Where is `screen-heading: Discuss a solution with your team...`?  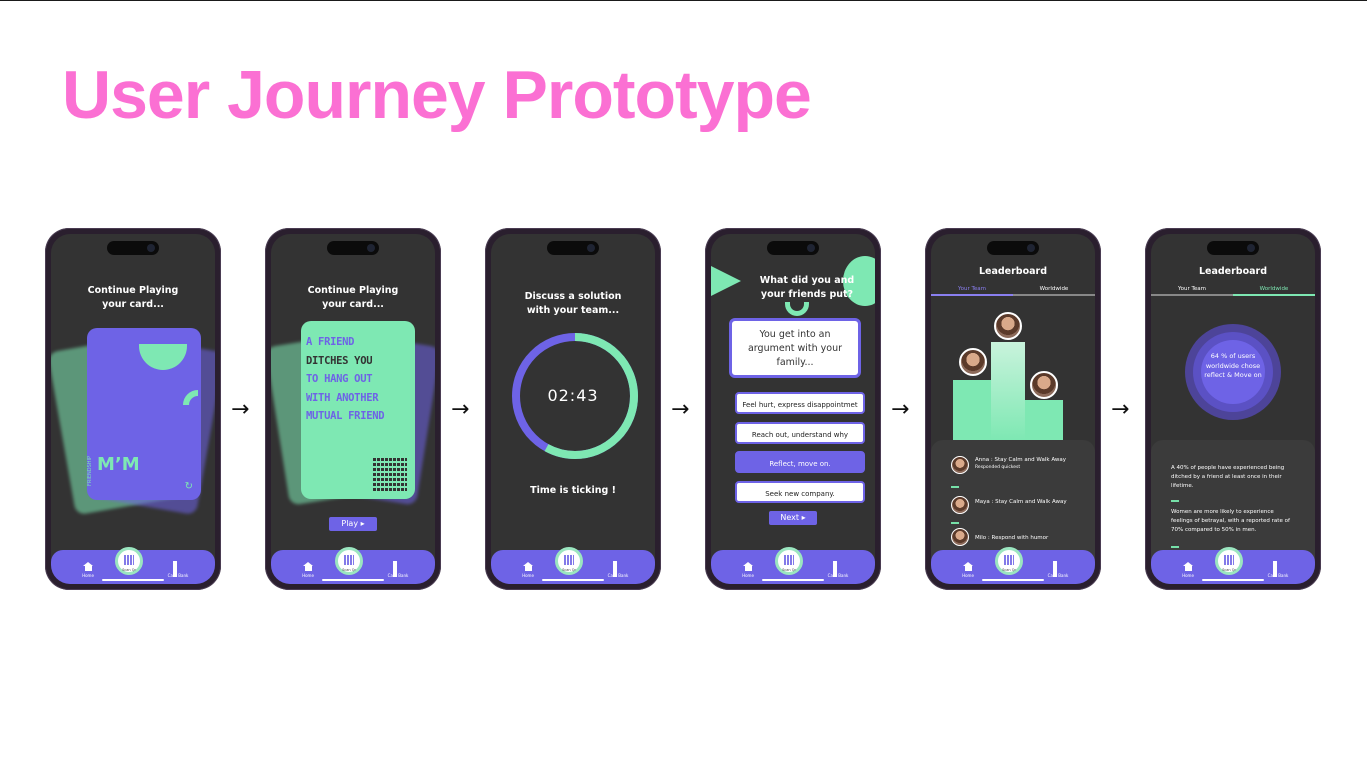
screen-heading: Discuss a solution with your team... is located at coordinates (573, 303).